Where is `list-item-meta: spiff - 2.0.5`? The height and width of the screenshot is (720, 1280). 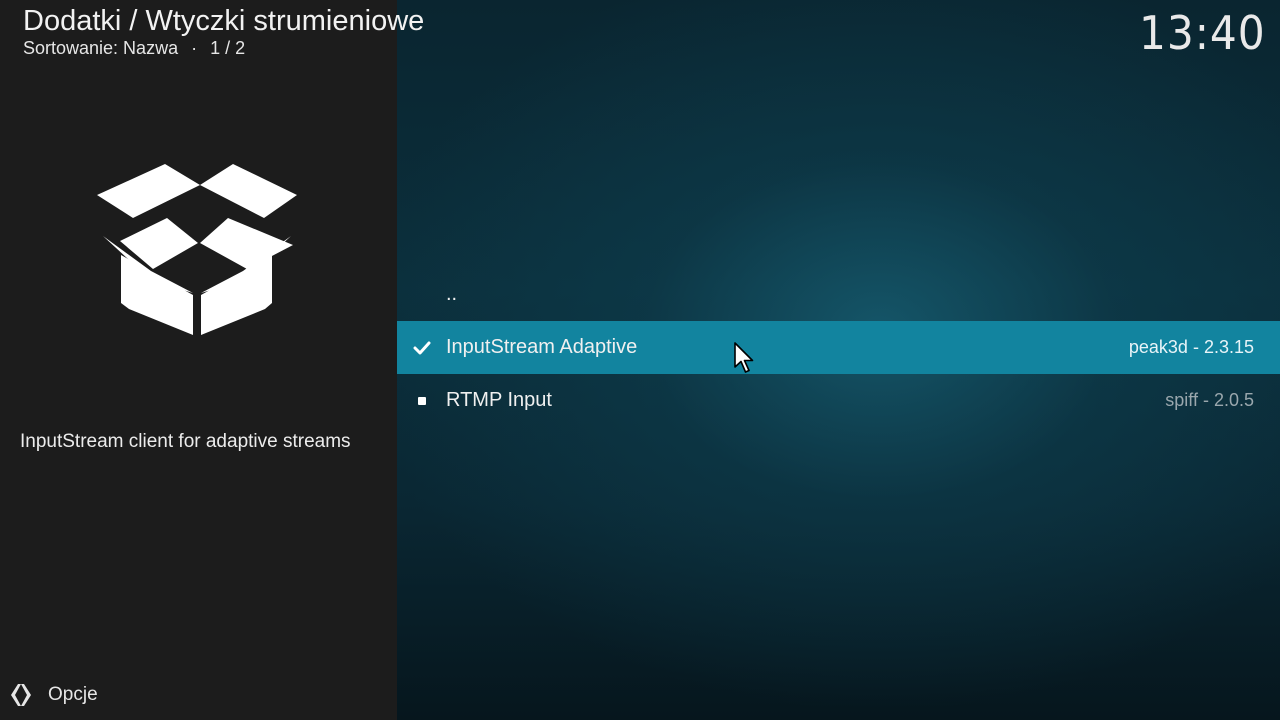
list-item-meta: spiff - 2.0.5 is located at coordinates (1209, 400).